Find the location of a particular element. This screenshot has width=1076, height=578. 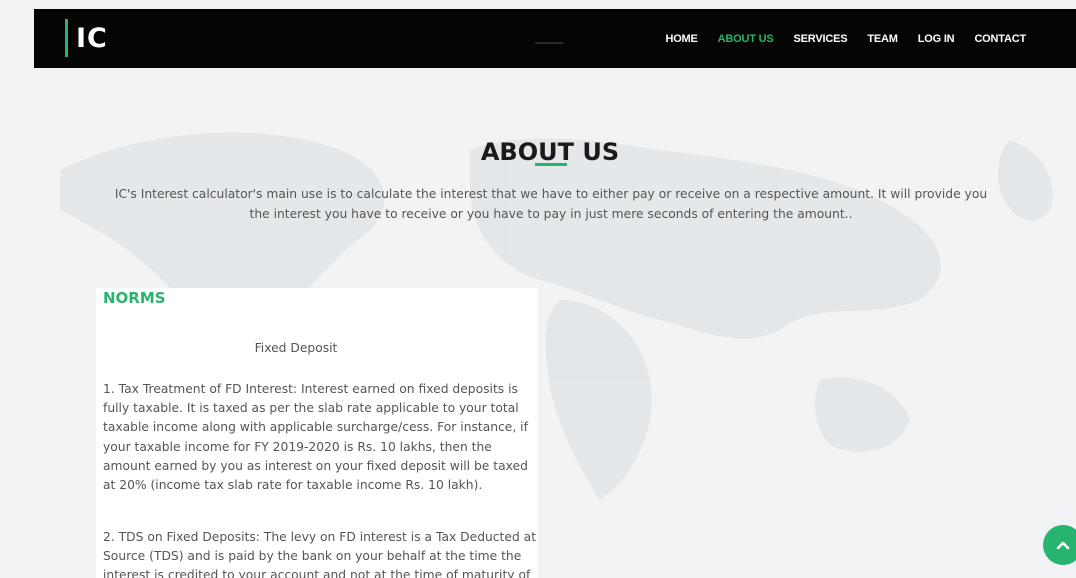

heading-underline is located at coordinates (551, 164).